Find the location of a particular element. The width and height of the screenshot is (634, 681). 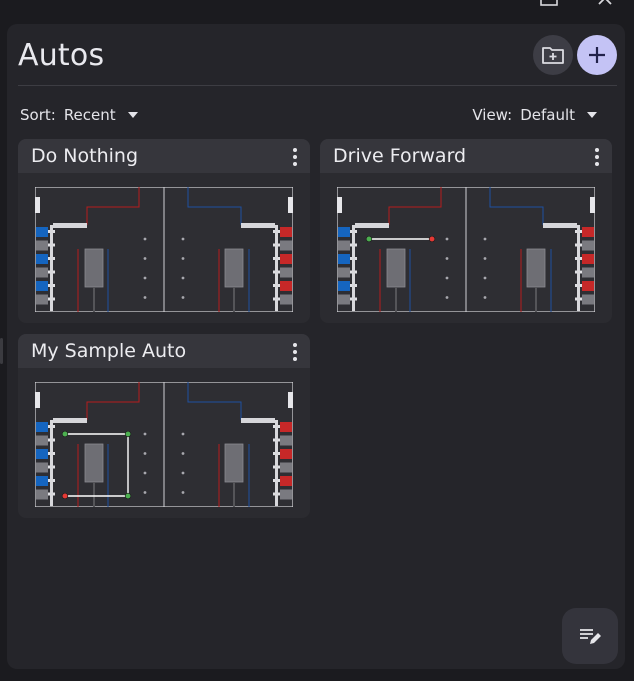

new-folder-button is located at coordinates (553, 55).